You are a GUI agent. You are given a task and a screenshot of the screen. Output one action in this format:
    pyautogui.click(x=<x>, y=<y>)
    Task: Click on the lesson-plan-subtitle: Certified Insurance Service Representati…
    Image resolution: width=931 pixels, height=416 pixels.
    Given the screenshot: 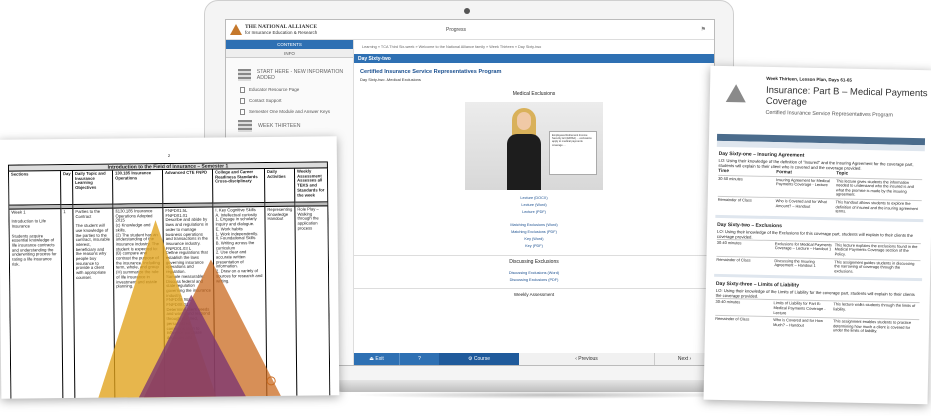 What is the action you would take?
    pyautogui.click(x=829, y=114)
    